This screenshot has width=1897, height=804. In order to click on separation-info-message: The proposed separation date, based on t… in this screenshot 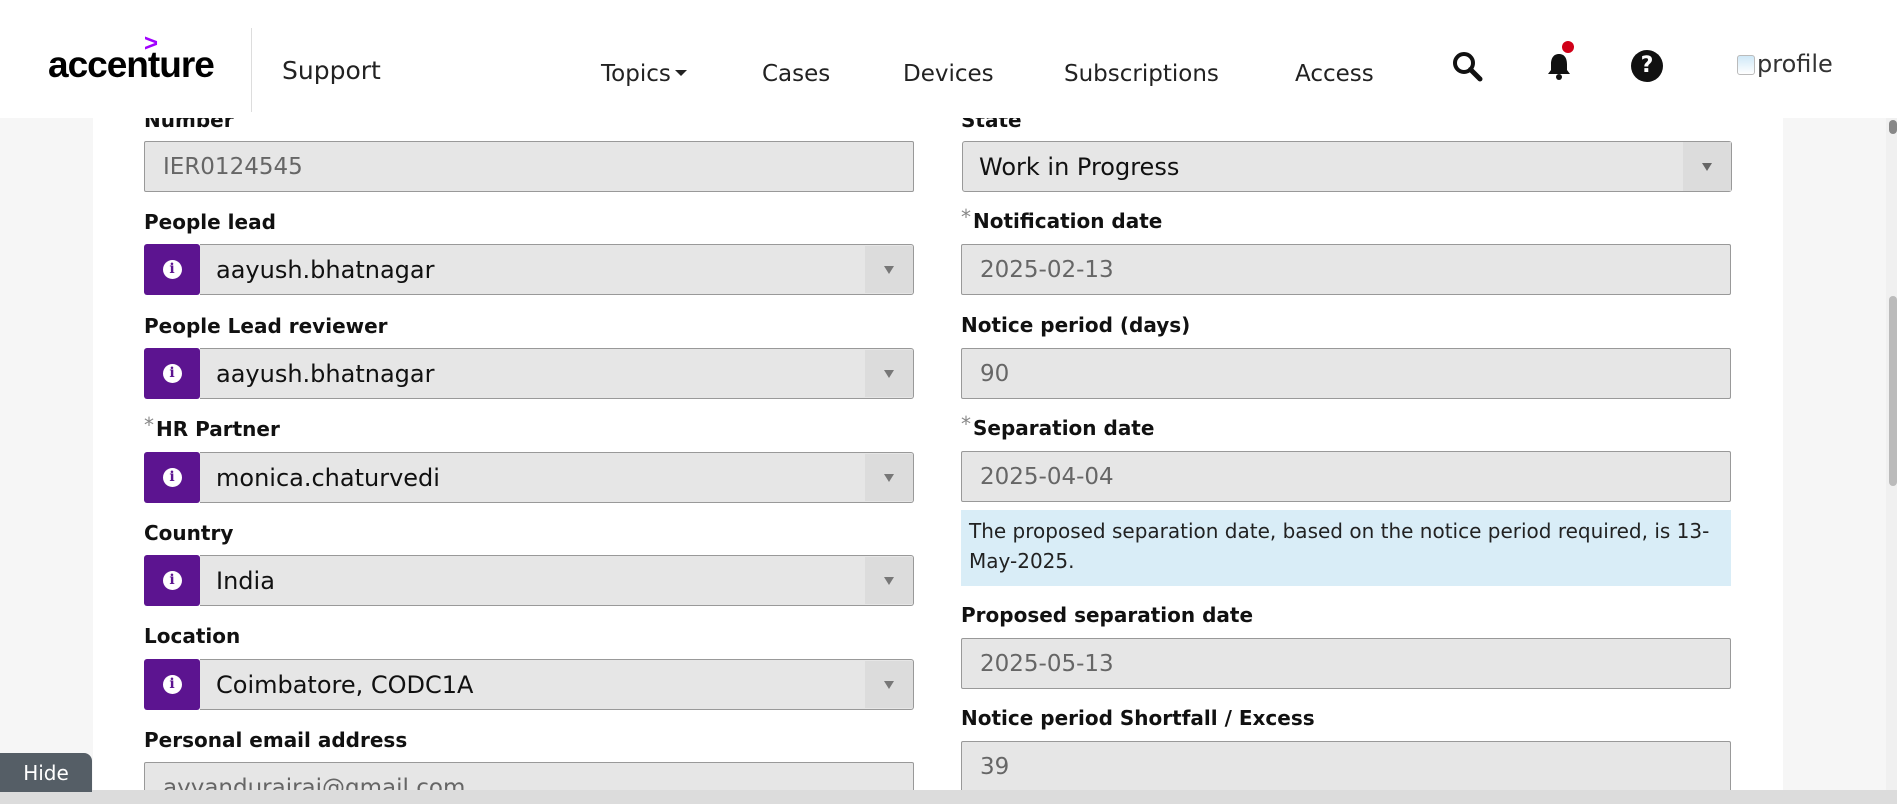, I will do `click(1346, 548)`.